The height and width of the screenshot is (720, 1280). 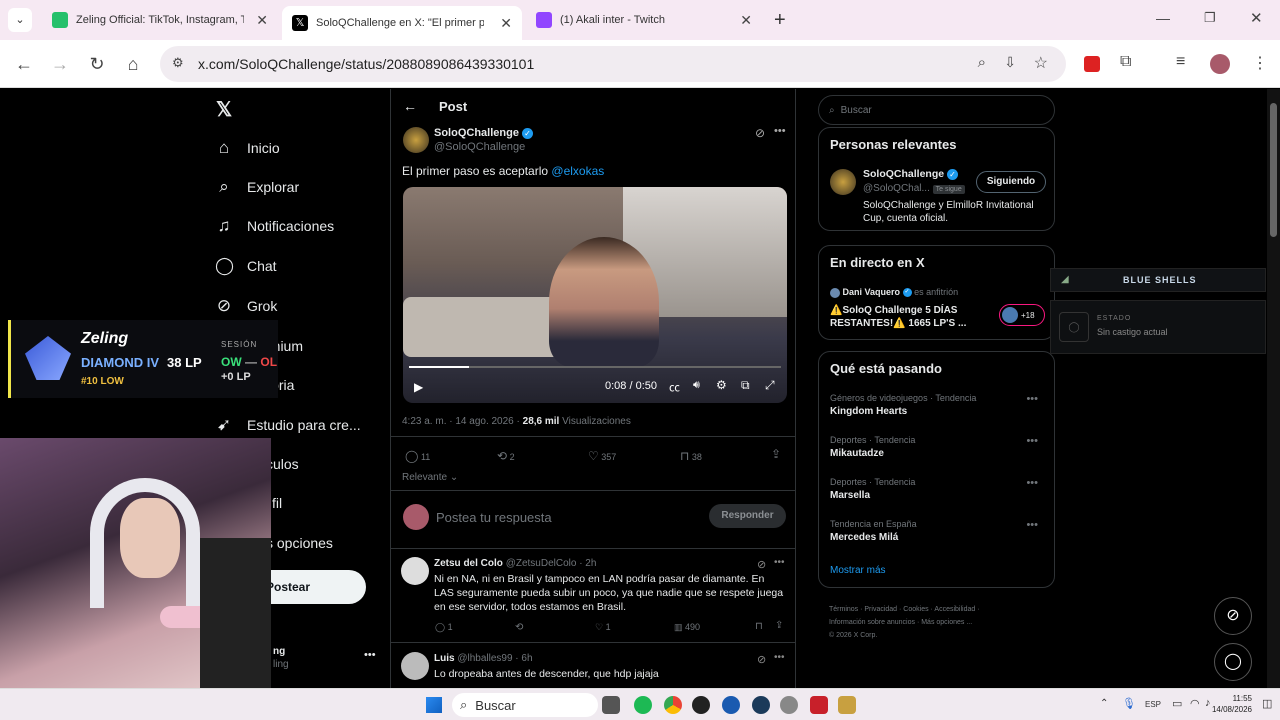 I want to click on relevant-avatar, so click(x=843, y=182).